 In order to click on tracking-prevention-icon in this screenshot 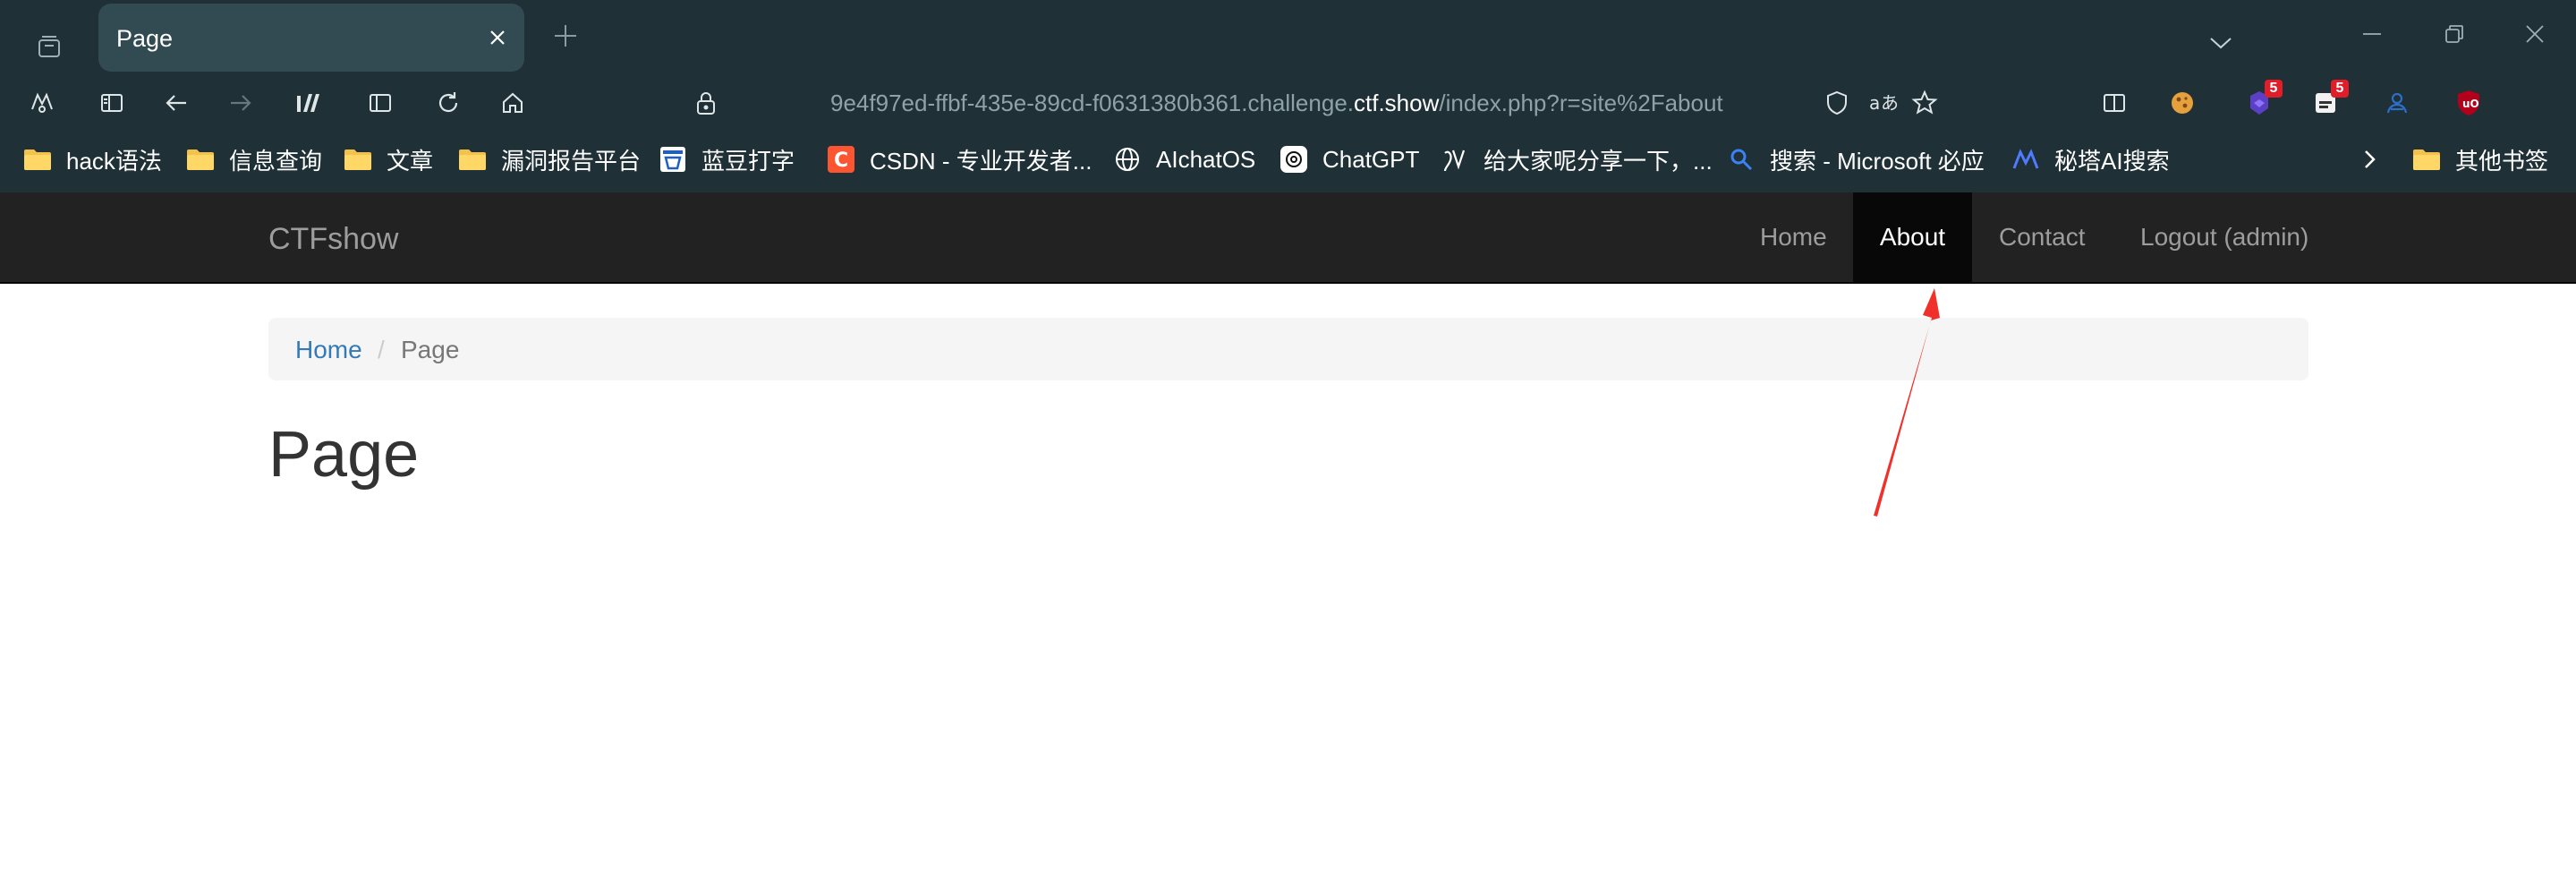, I will do `click(1837, 103)`.